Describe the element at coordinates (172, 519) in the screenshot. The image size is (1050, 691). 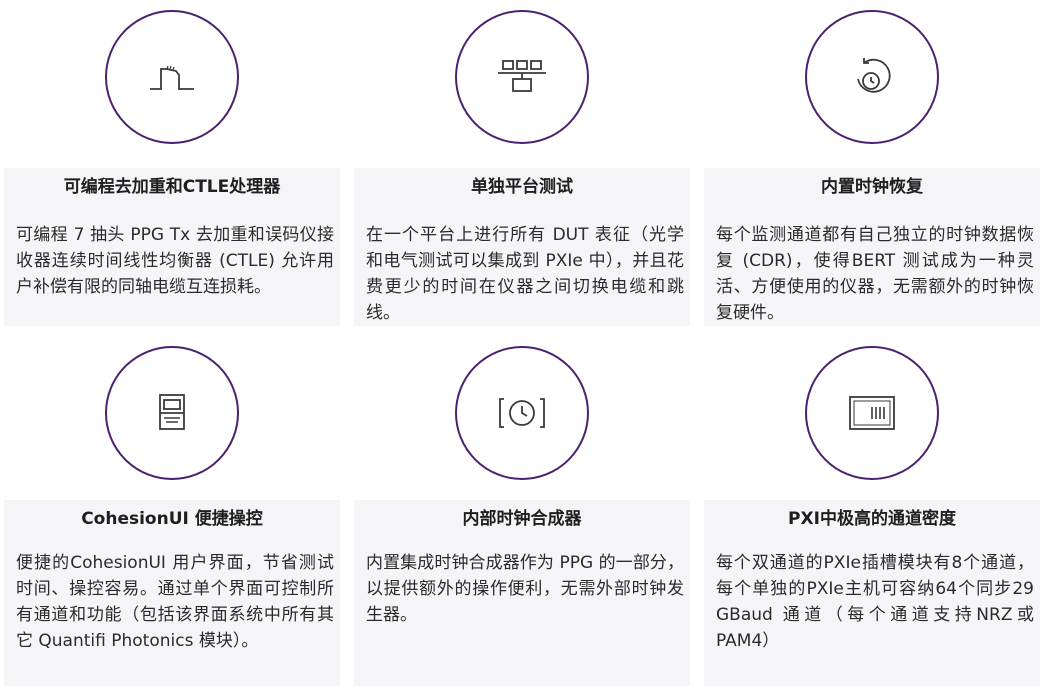
I see `feature-title: CohesionUI 便捷操控` at that location.